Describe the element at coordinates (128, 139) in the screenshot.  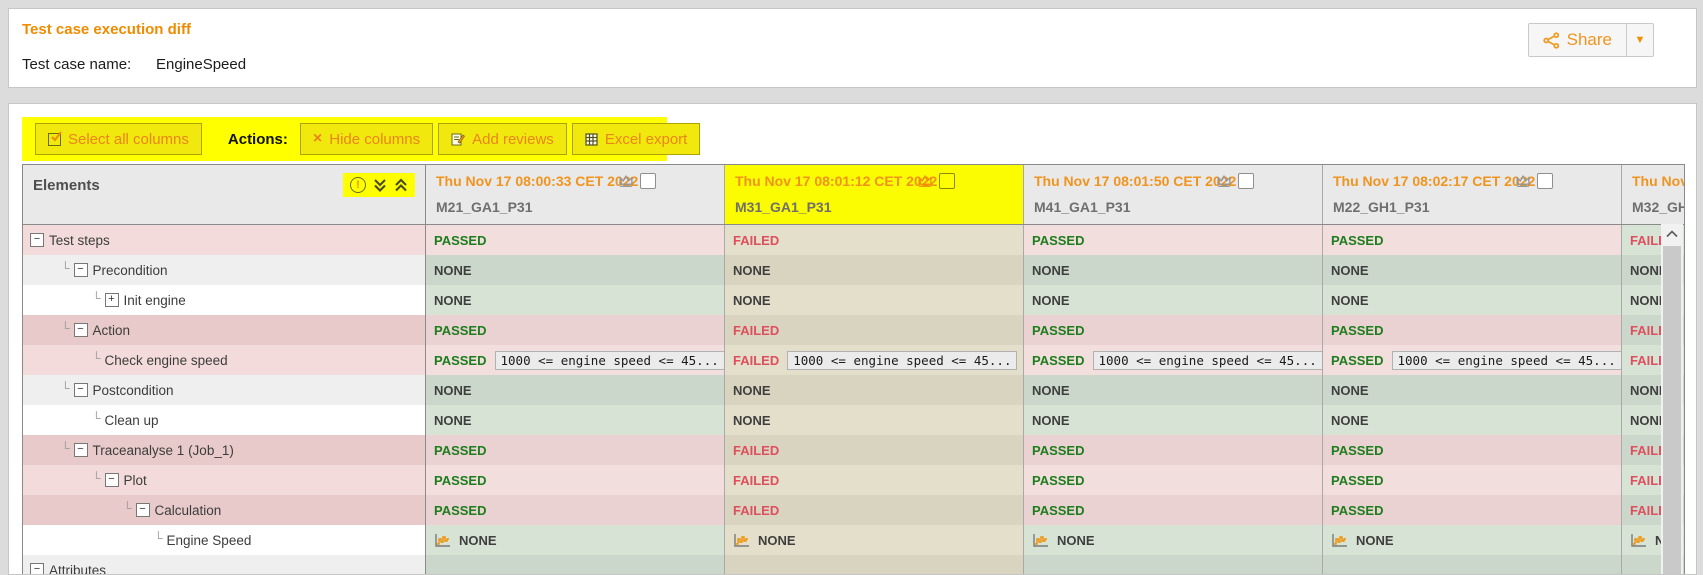
I see `select-all-columns-label: Select all columns` at that location.